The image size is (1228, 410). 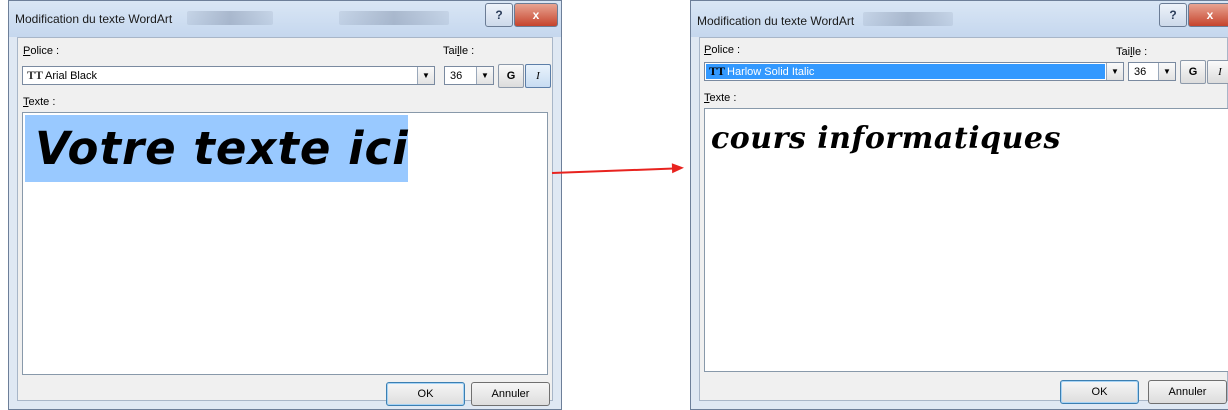 I want to click on wordart-text-selected: Votre texte ici, so click(x=216, y=148).